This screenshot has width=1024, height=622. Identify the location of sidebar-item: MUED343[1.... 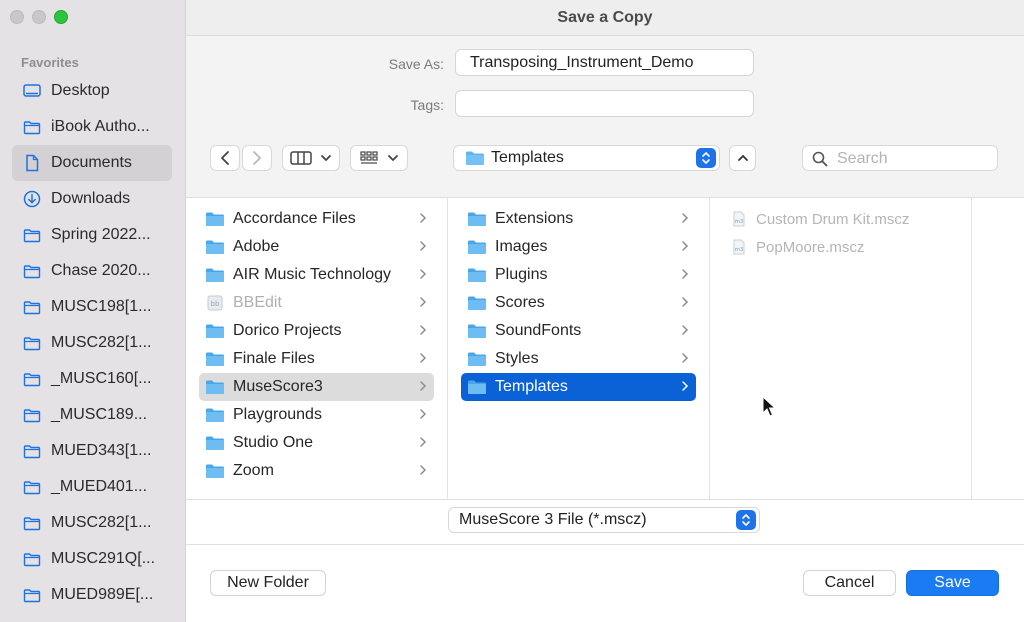
(92, 451).